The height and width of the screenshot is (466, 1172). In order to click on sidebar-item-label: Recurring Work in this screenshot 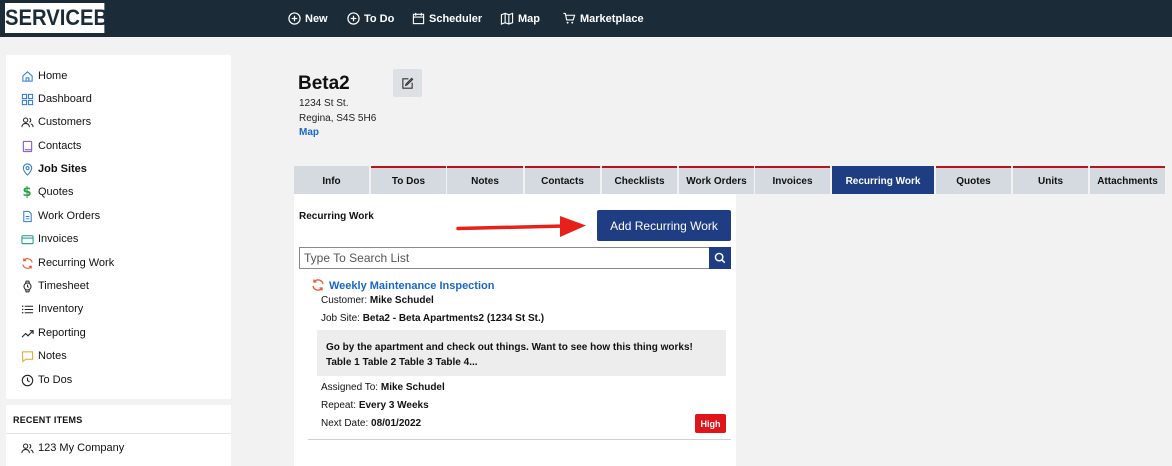, I will do `click(76, 263)`.